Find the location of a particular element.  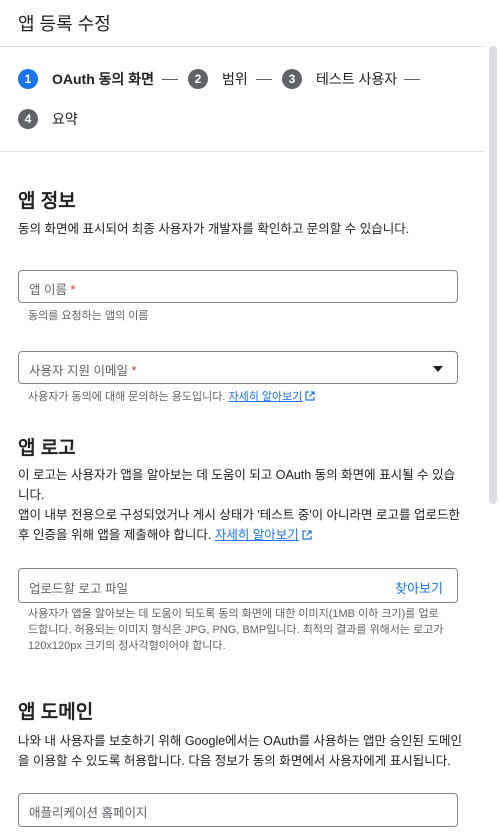

logo-upload-placeholder: 업로드할 로고 파일 is located at coordinates (78, 589).